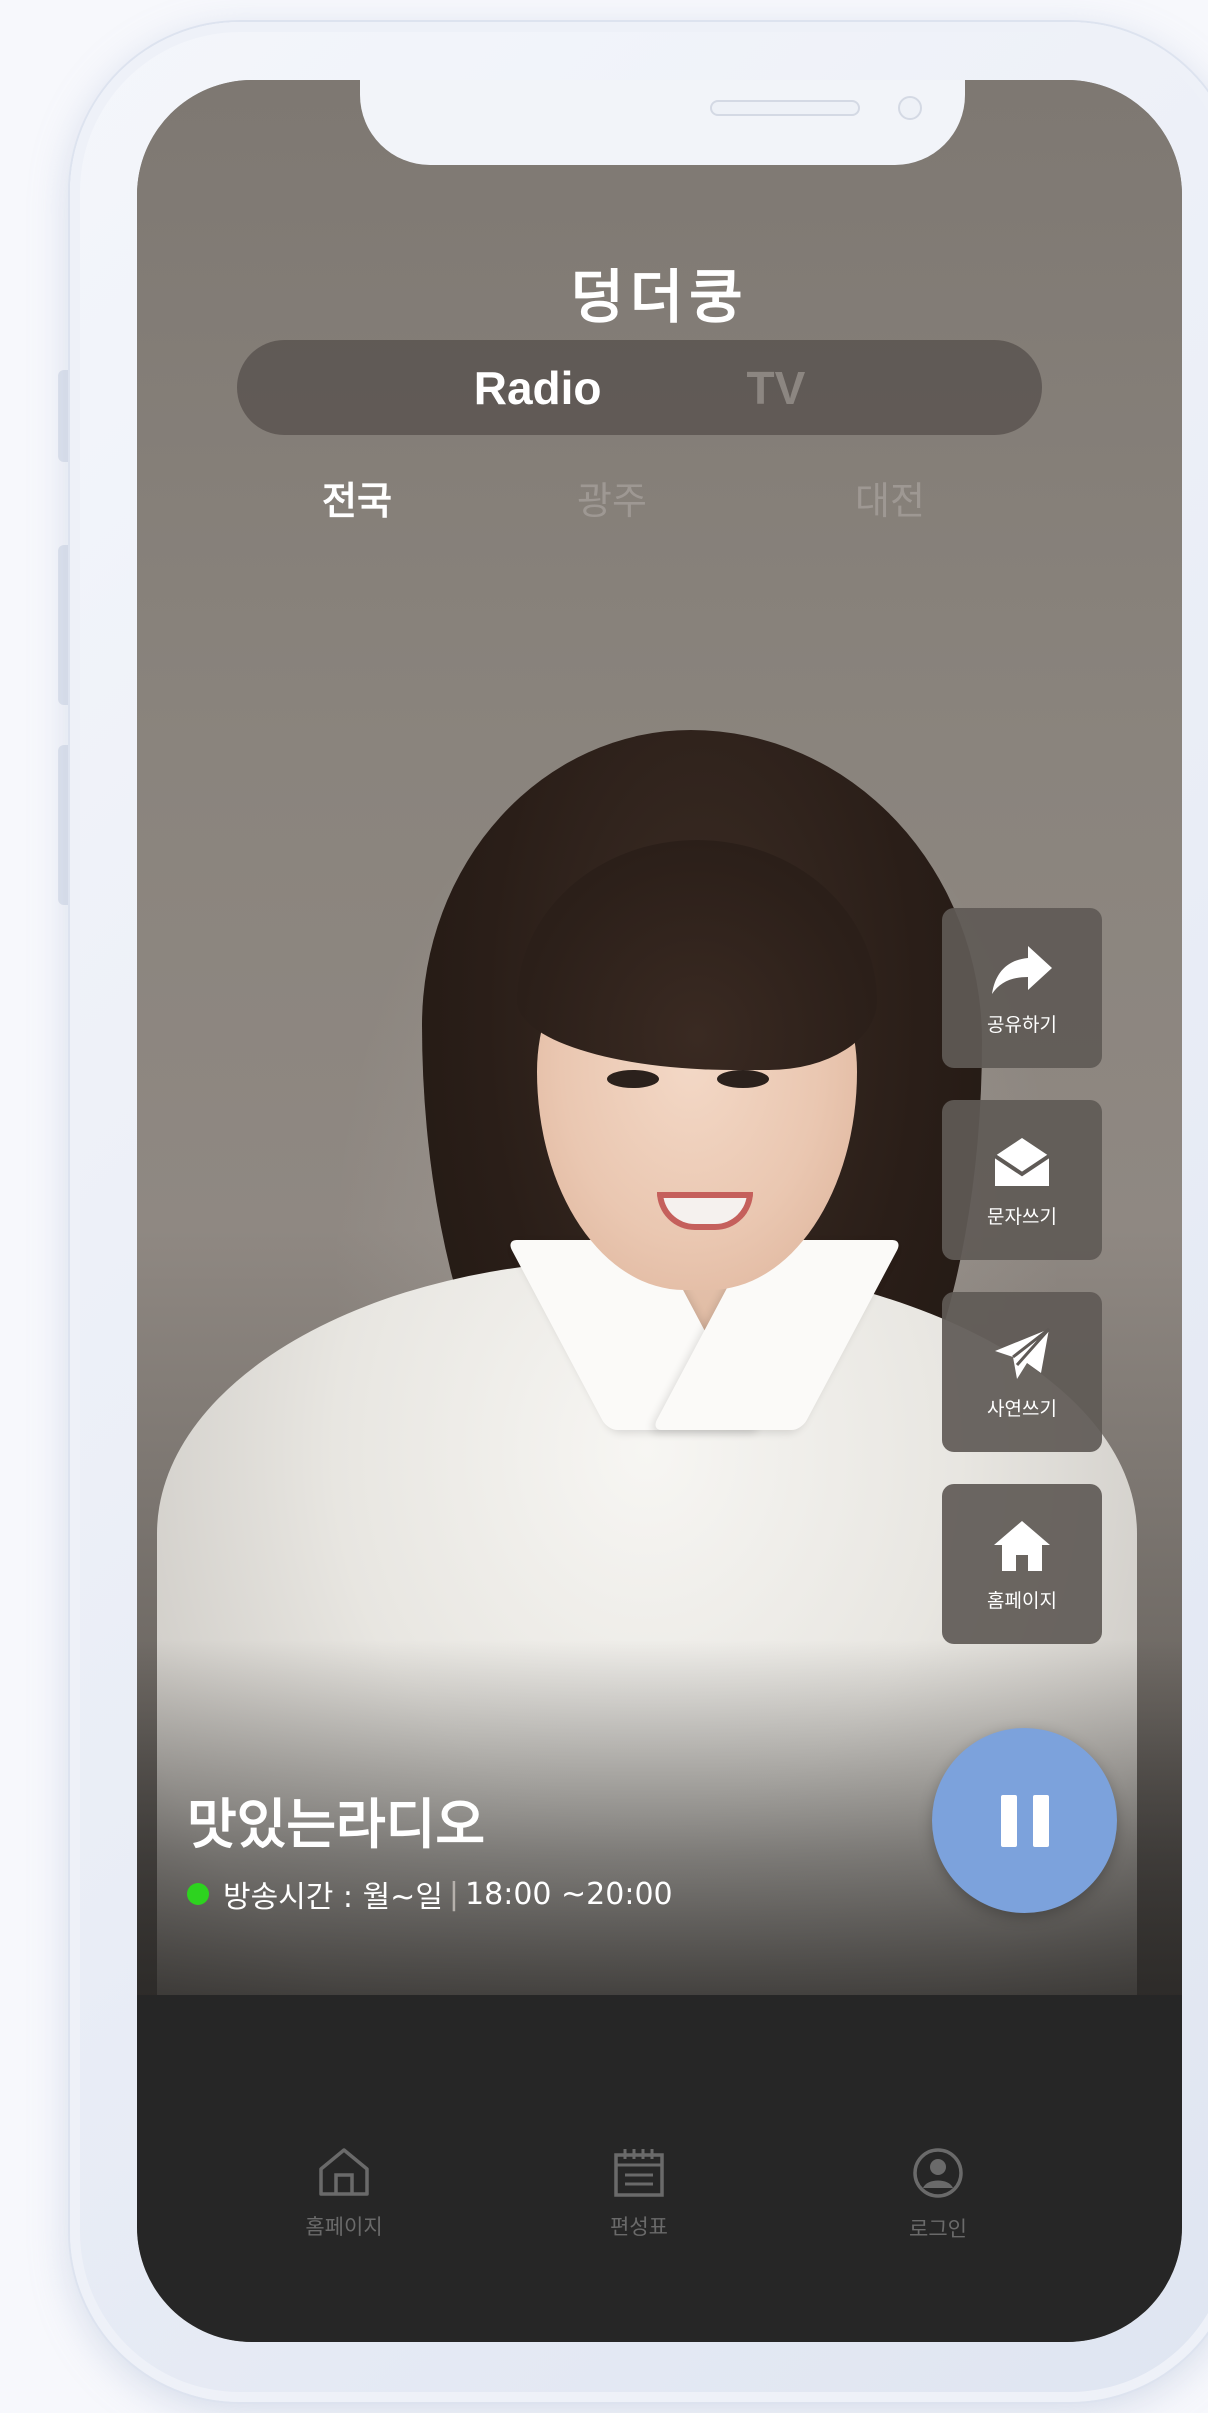 The height and width of the screenshot is (2413, 1208). Describe the element at coordinates (1022, 1546) in the screenshot. I see `home-icon` at that location.